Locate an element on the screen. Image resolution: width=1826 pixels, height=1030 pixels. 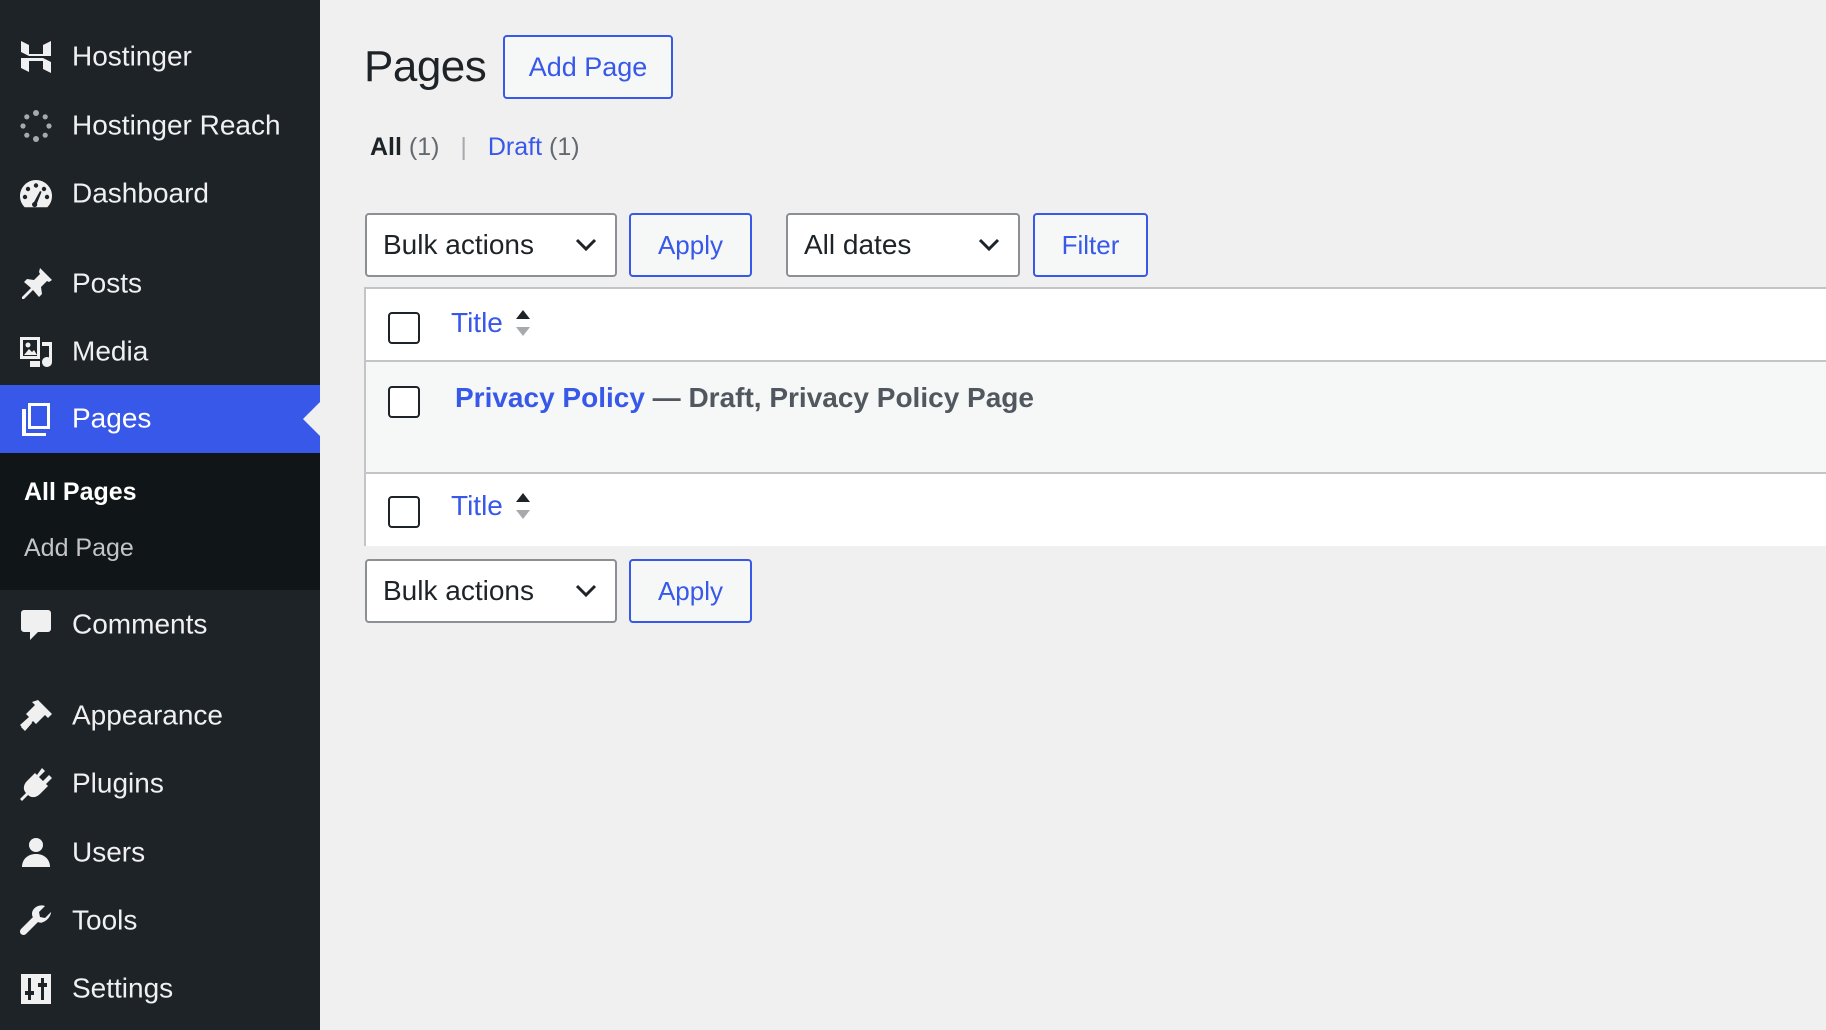
sidebar-item-settings: Settings is located at coordinates (160, 989).